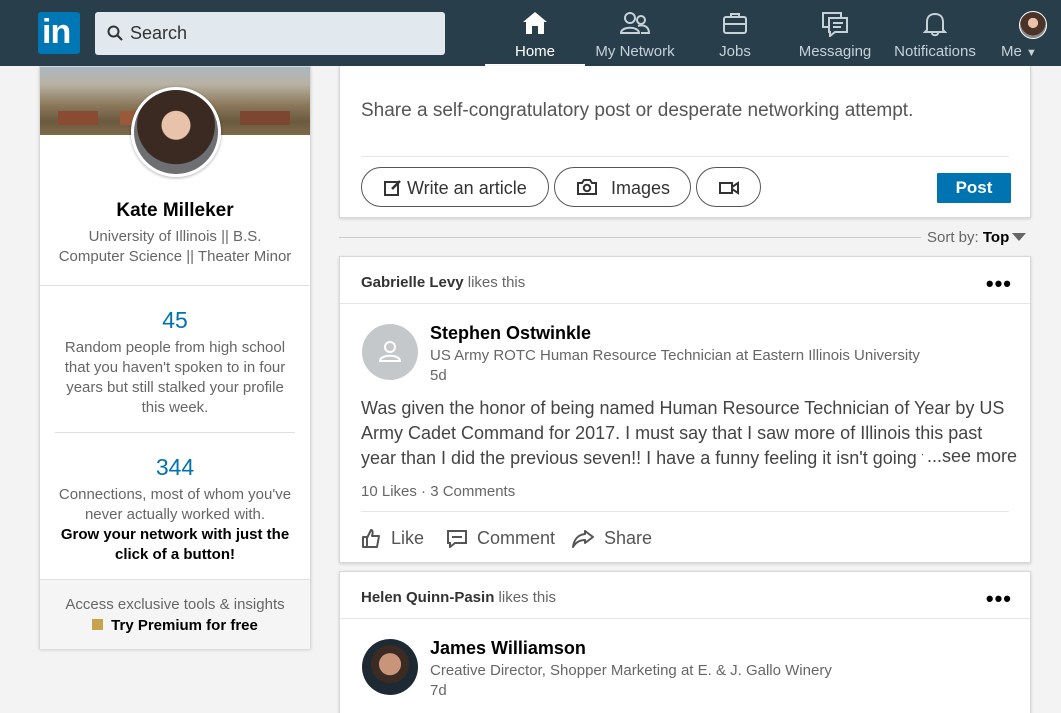 Image resolution: width=1061 pixels, height=713 pixels. Describe the element at coordinates (510, 333) in the screenshot. I see `author-name: Stephen Ostwinkle` at that location.